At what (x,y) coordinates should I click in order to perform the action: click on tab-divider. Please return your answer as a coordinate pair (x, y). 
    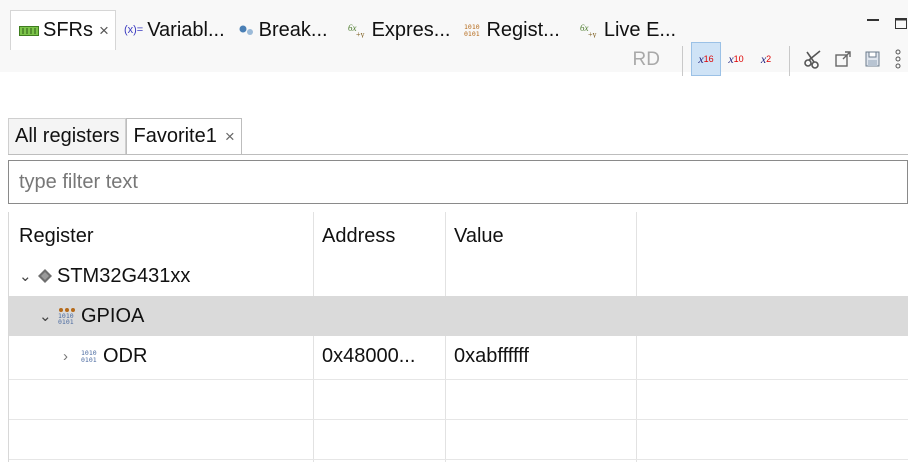
    Looking at the image, I should click on (458, 154).